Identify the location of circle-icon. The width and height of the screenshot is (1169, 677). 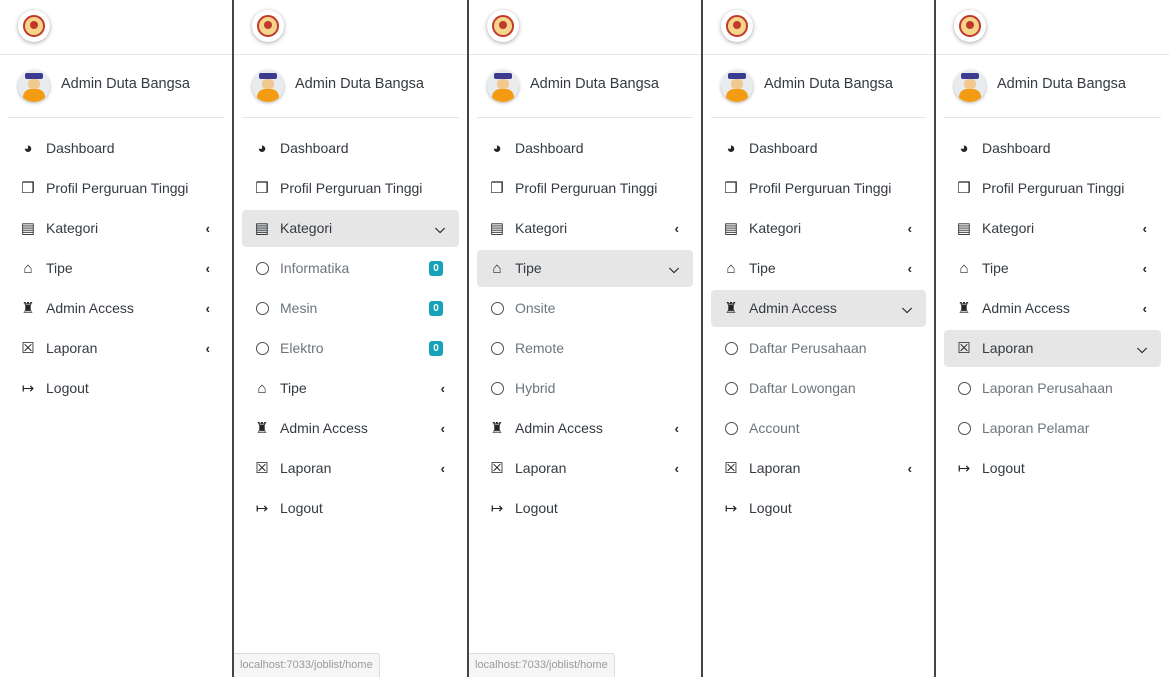
(964, 388).